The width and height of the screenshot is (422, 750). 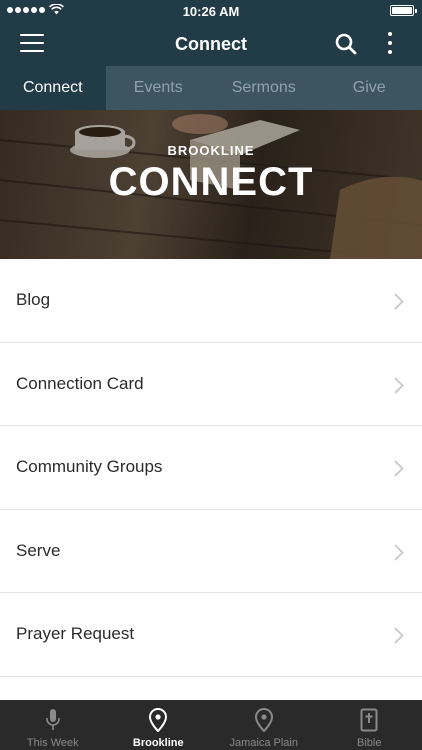 I want to click on hero-title: CONNECT, so click(x=211, y=182).